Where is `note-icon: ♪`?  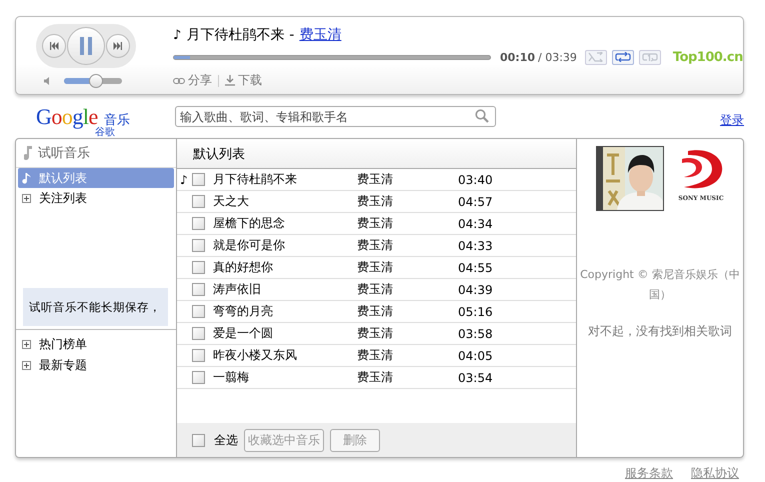
note-icon: ♪ is located at coordinates (177, 35).